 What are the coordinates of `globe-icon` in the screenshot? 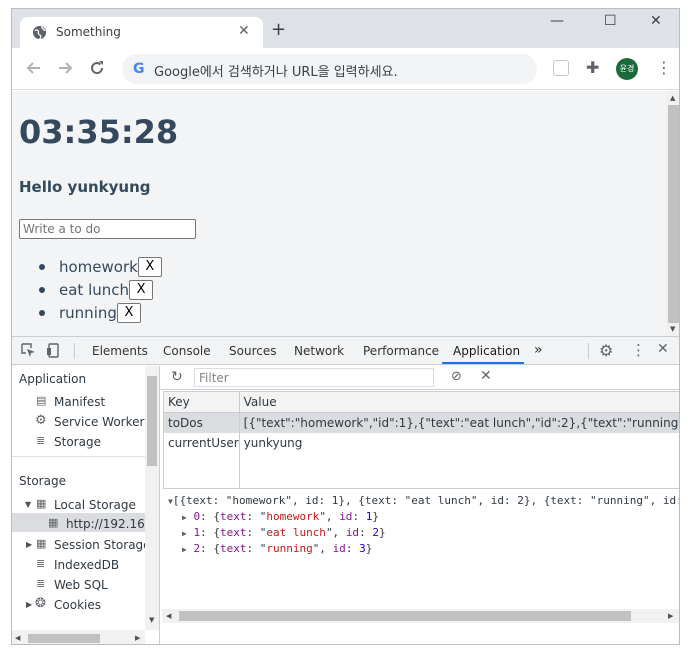 It's located at (39, 32).